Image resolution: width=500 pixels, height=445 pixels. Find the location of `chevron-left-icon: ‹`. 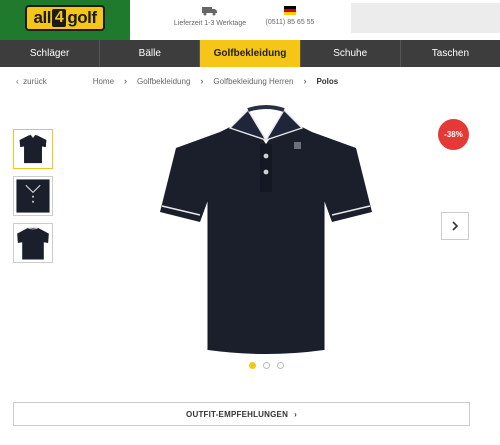

chevron-left-icon: ‹ is located at coordinates (17, 81).